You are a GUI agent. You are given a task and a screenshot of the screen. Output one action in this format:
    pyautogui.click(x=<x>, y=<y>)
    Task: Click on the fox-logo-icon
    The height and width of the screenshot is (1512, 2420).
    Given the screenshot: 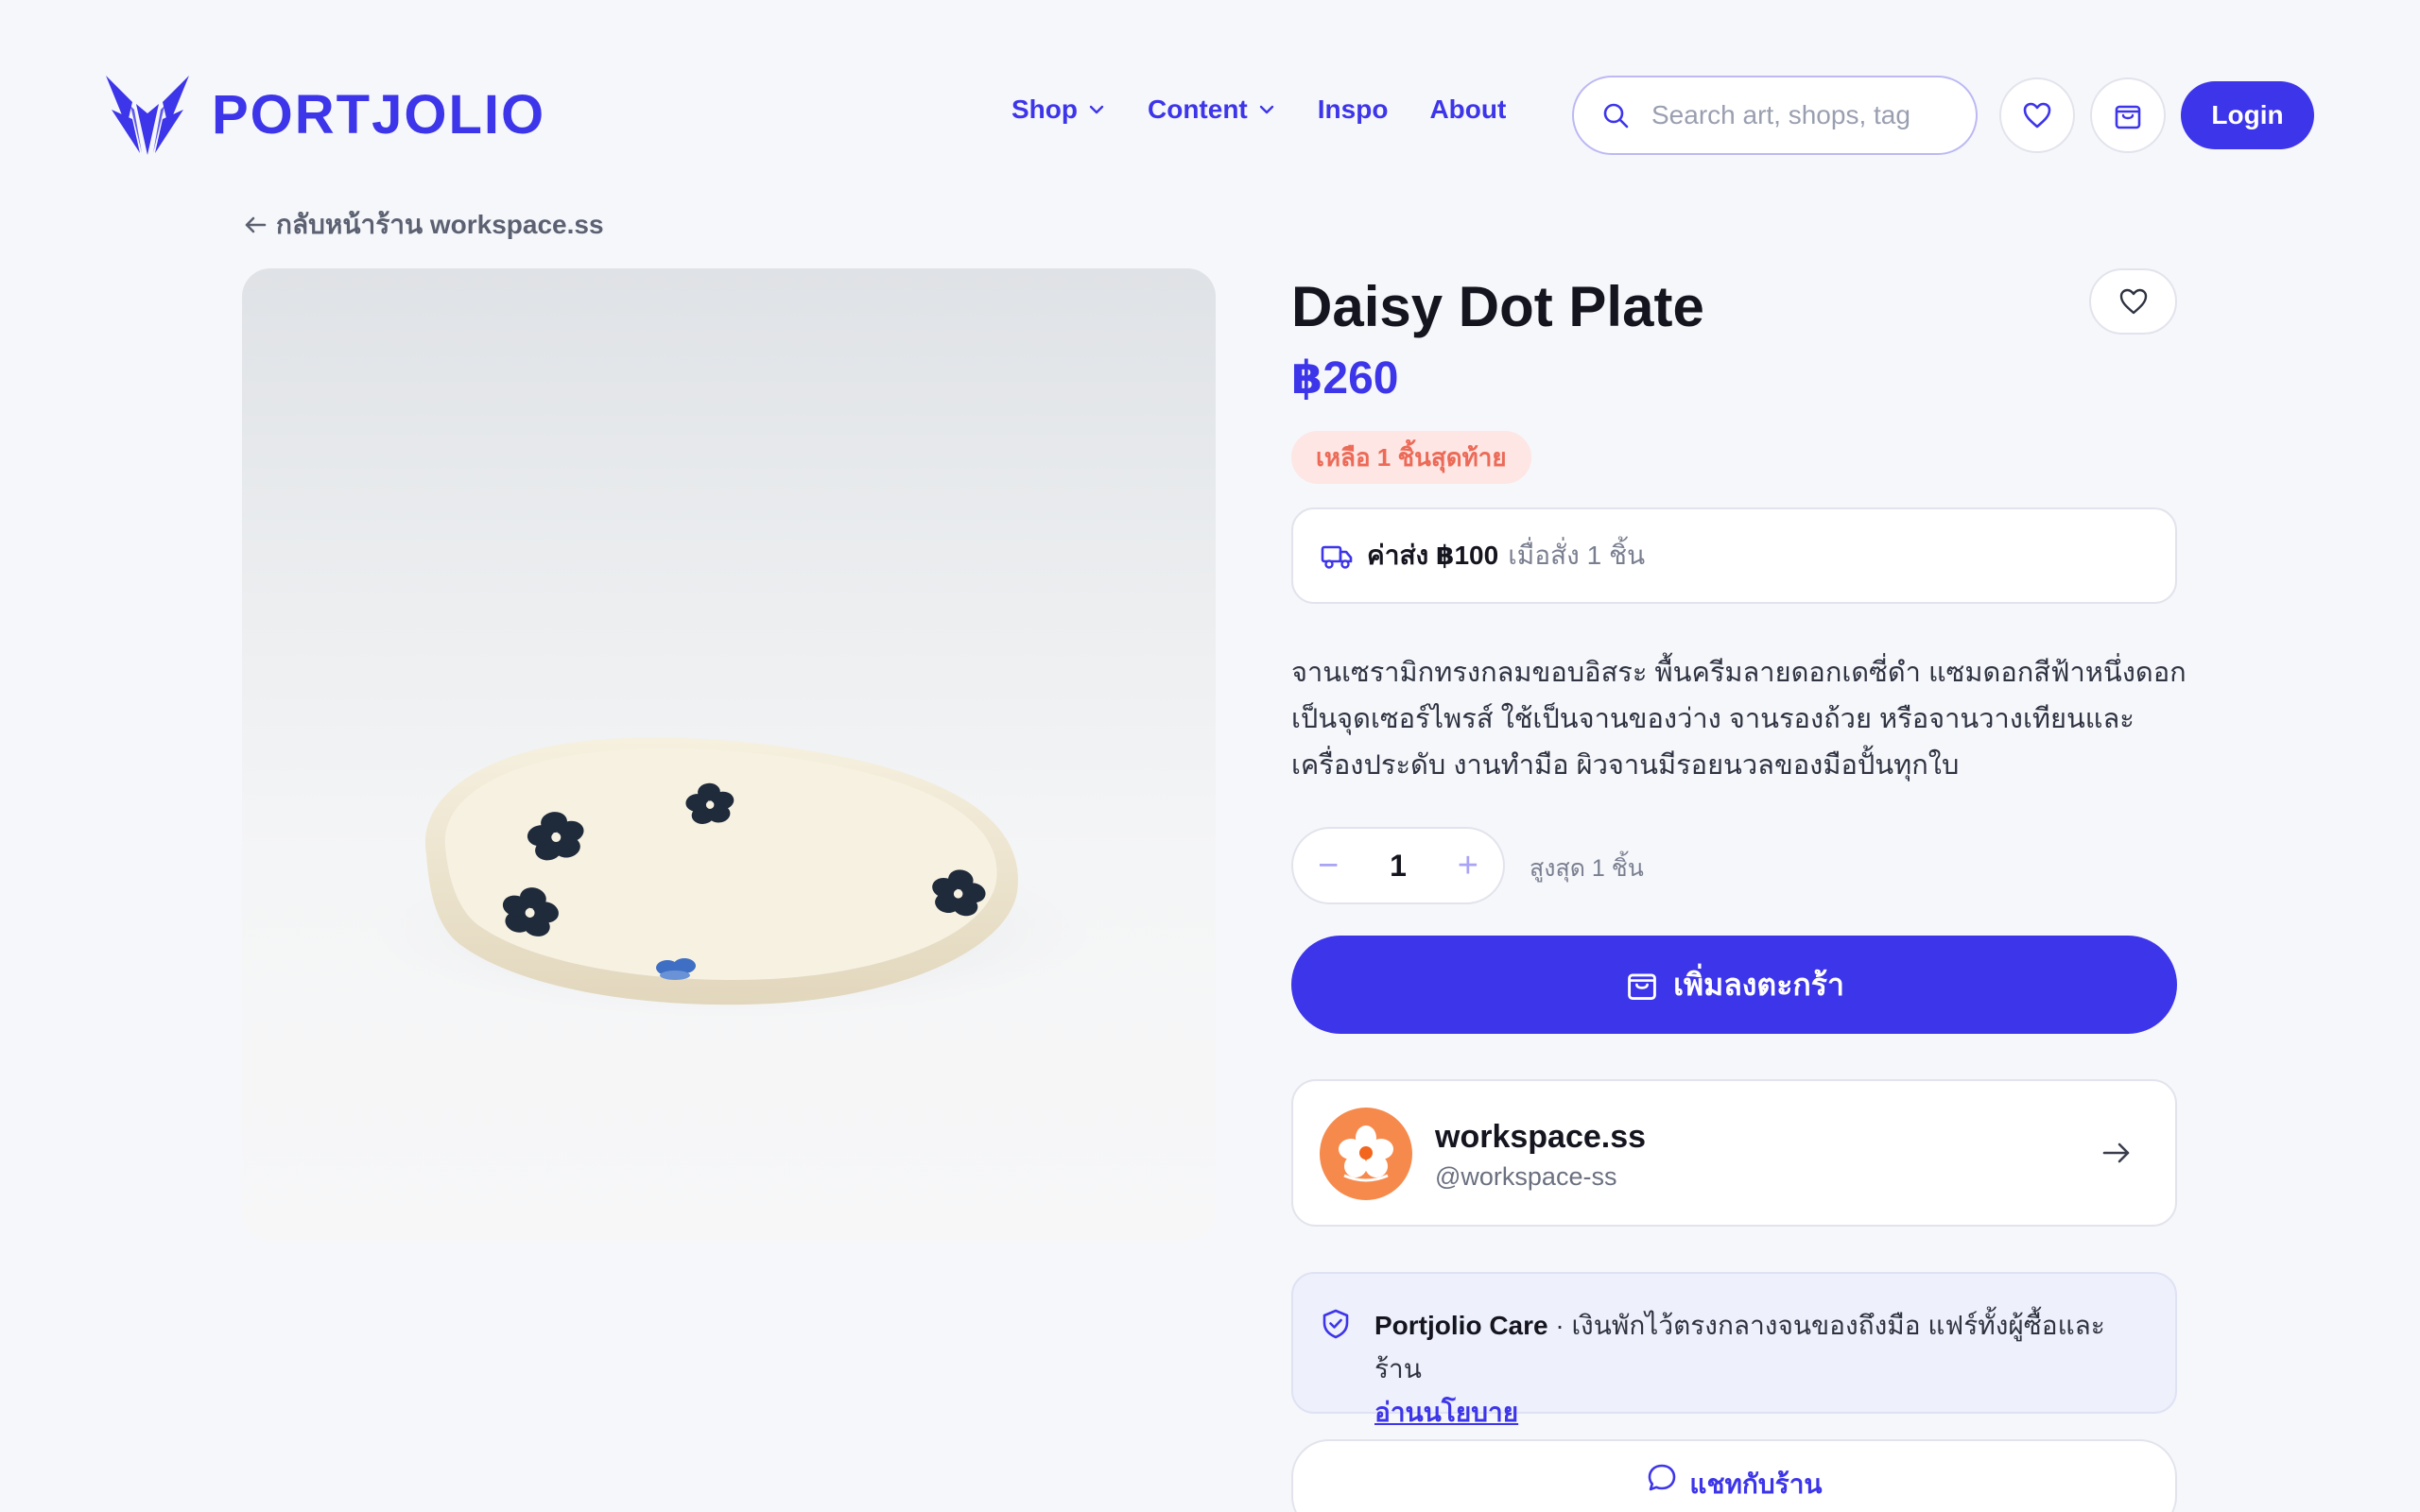 What is the action you would take?
    pyautogui.click(x=147, y=115)
    